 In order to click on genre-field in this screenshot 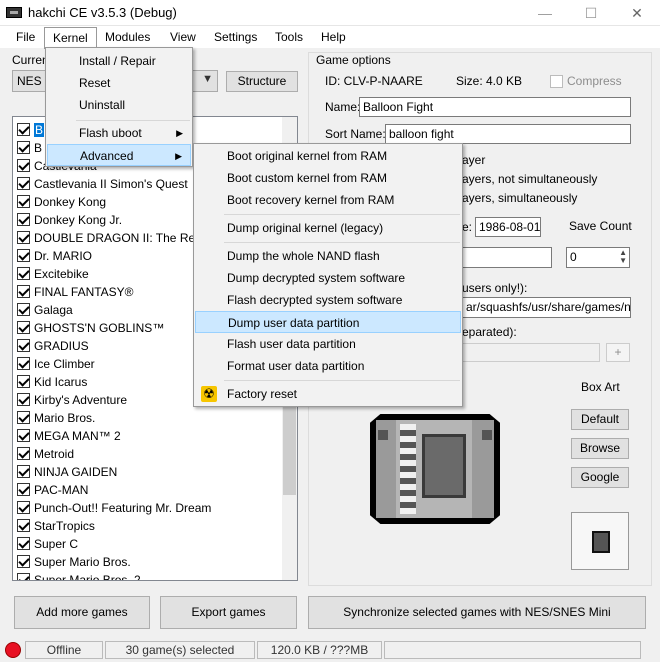, I will do `click(531, 352)`.